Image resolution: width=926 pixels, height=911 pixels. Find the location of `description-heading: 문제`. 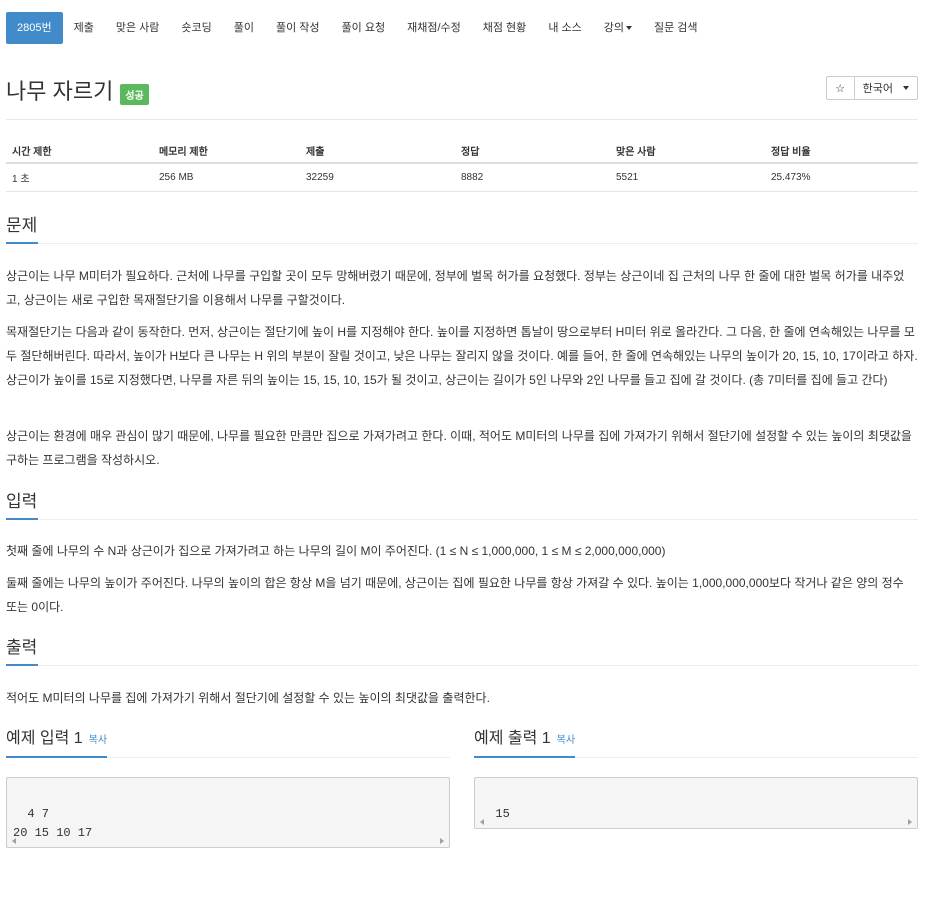

description-heading: 문제 is located at coordinates (22, 229).